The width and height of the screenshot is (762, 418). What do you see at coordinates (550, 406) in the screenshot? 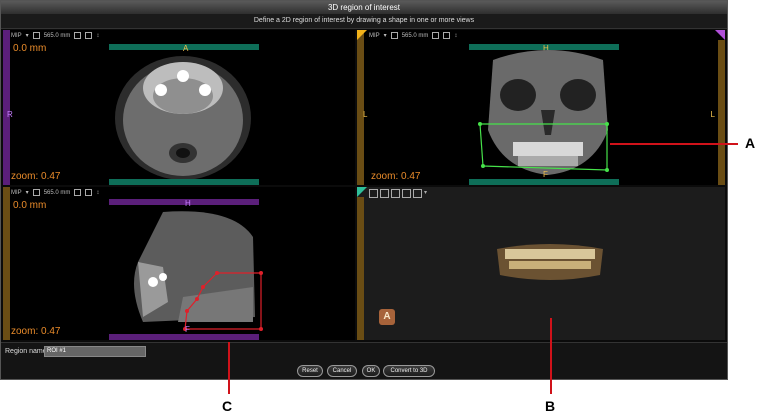
I see `callout-b: B` at bounding box center [550, 406].